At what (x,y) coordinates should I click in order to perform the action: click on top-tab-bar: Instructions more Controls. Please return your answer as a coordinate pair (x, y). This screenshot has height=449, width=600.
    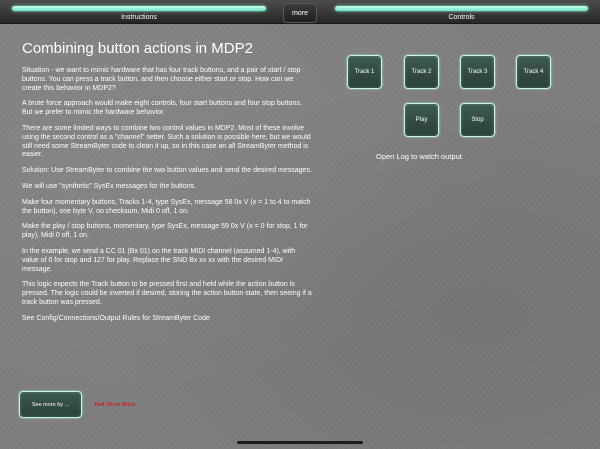
    Looking at the image, I should click on (300, 12).